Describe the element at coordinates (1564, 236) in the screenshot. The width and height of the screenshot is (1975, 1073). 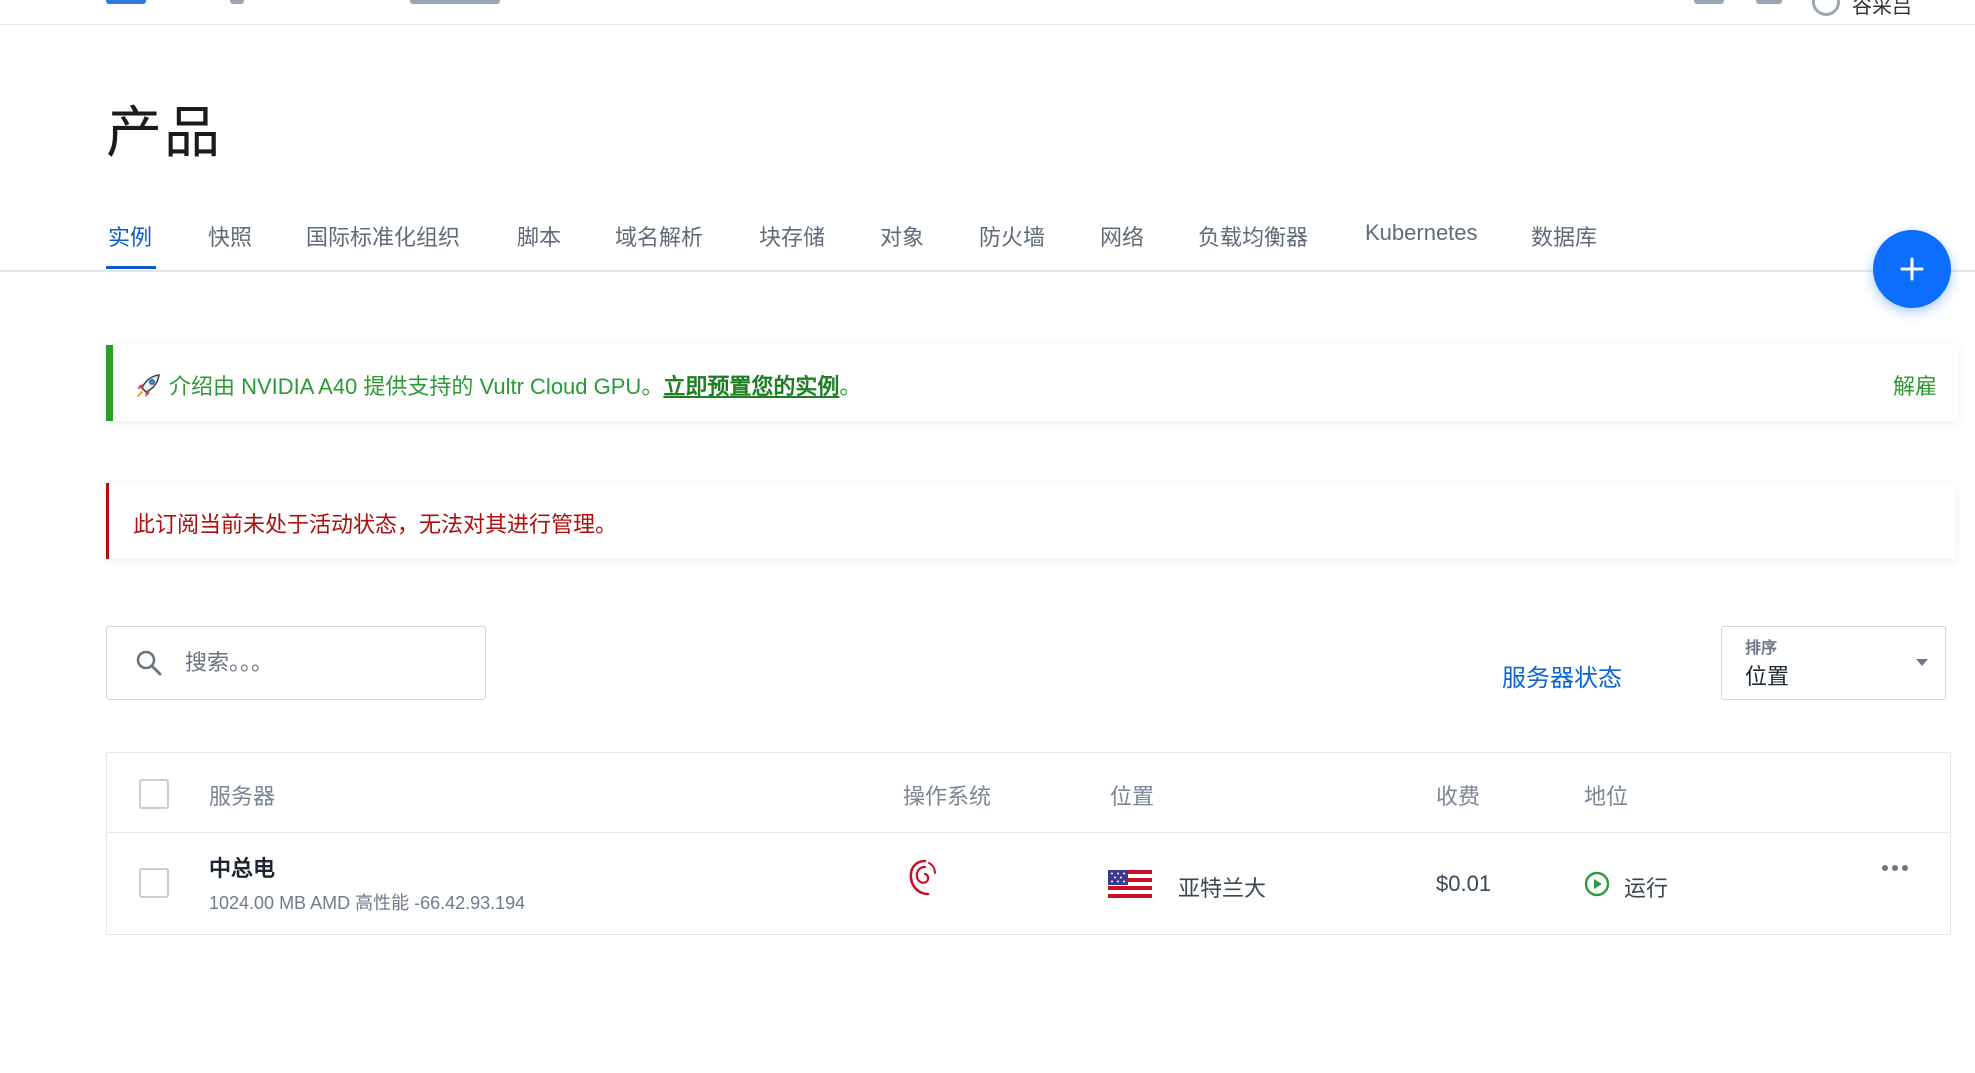
I see `tab-databases: 数据库` at that location.